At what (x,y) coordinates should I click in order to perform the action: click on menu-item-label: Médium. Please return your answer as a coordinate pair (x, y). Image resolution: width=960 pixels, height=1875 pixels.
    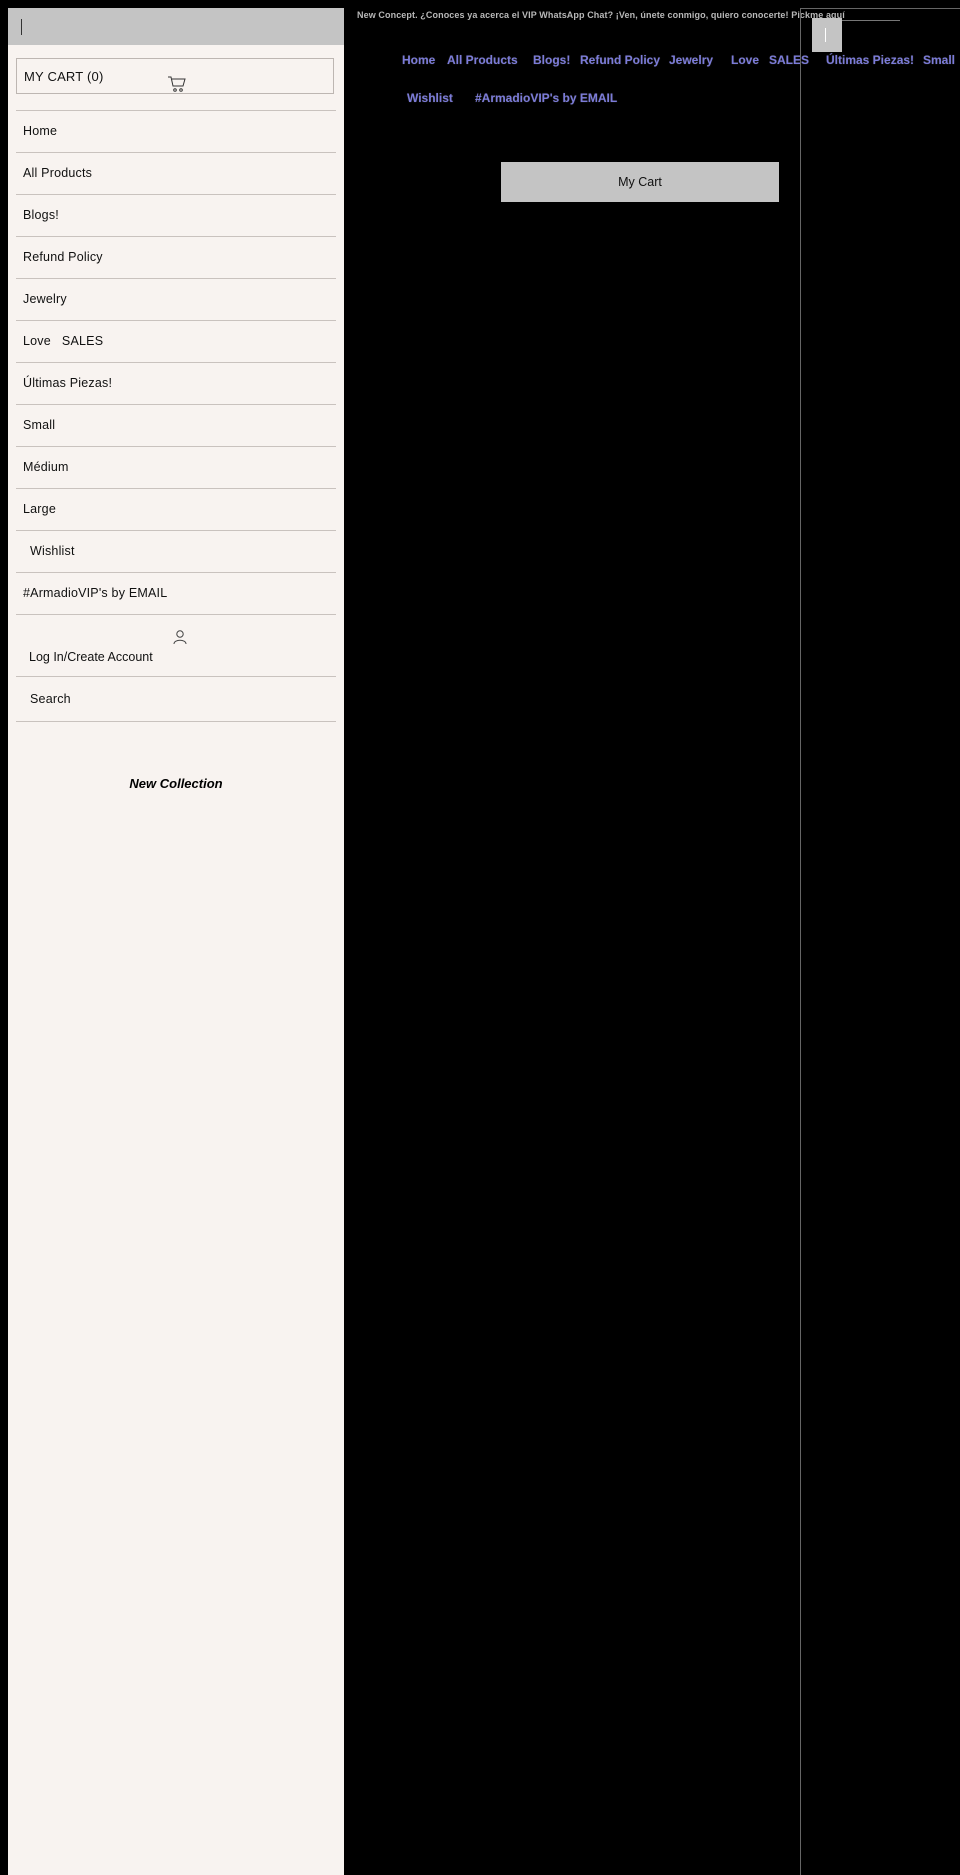
    Looking at the image, I should click on (46, 467).